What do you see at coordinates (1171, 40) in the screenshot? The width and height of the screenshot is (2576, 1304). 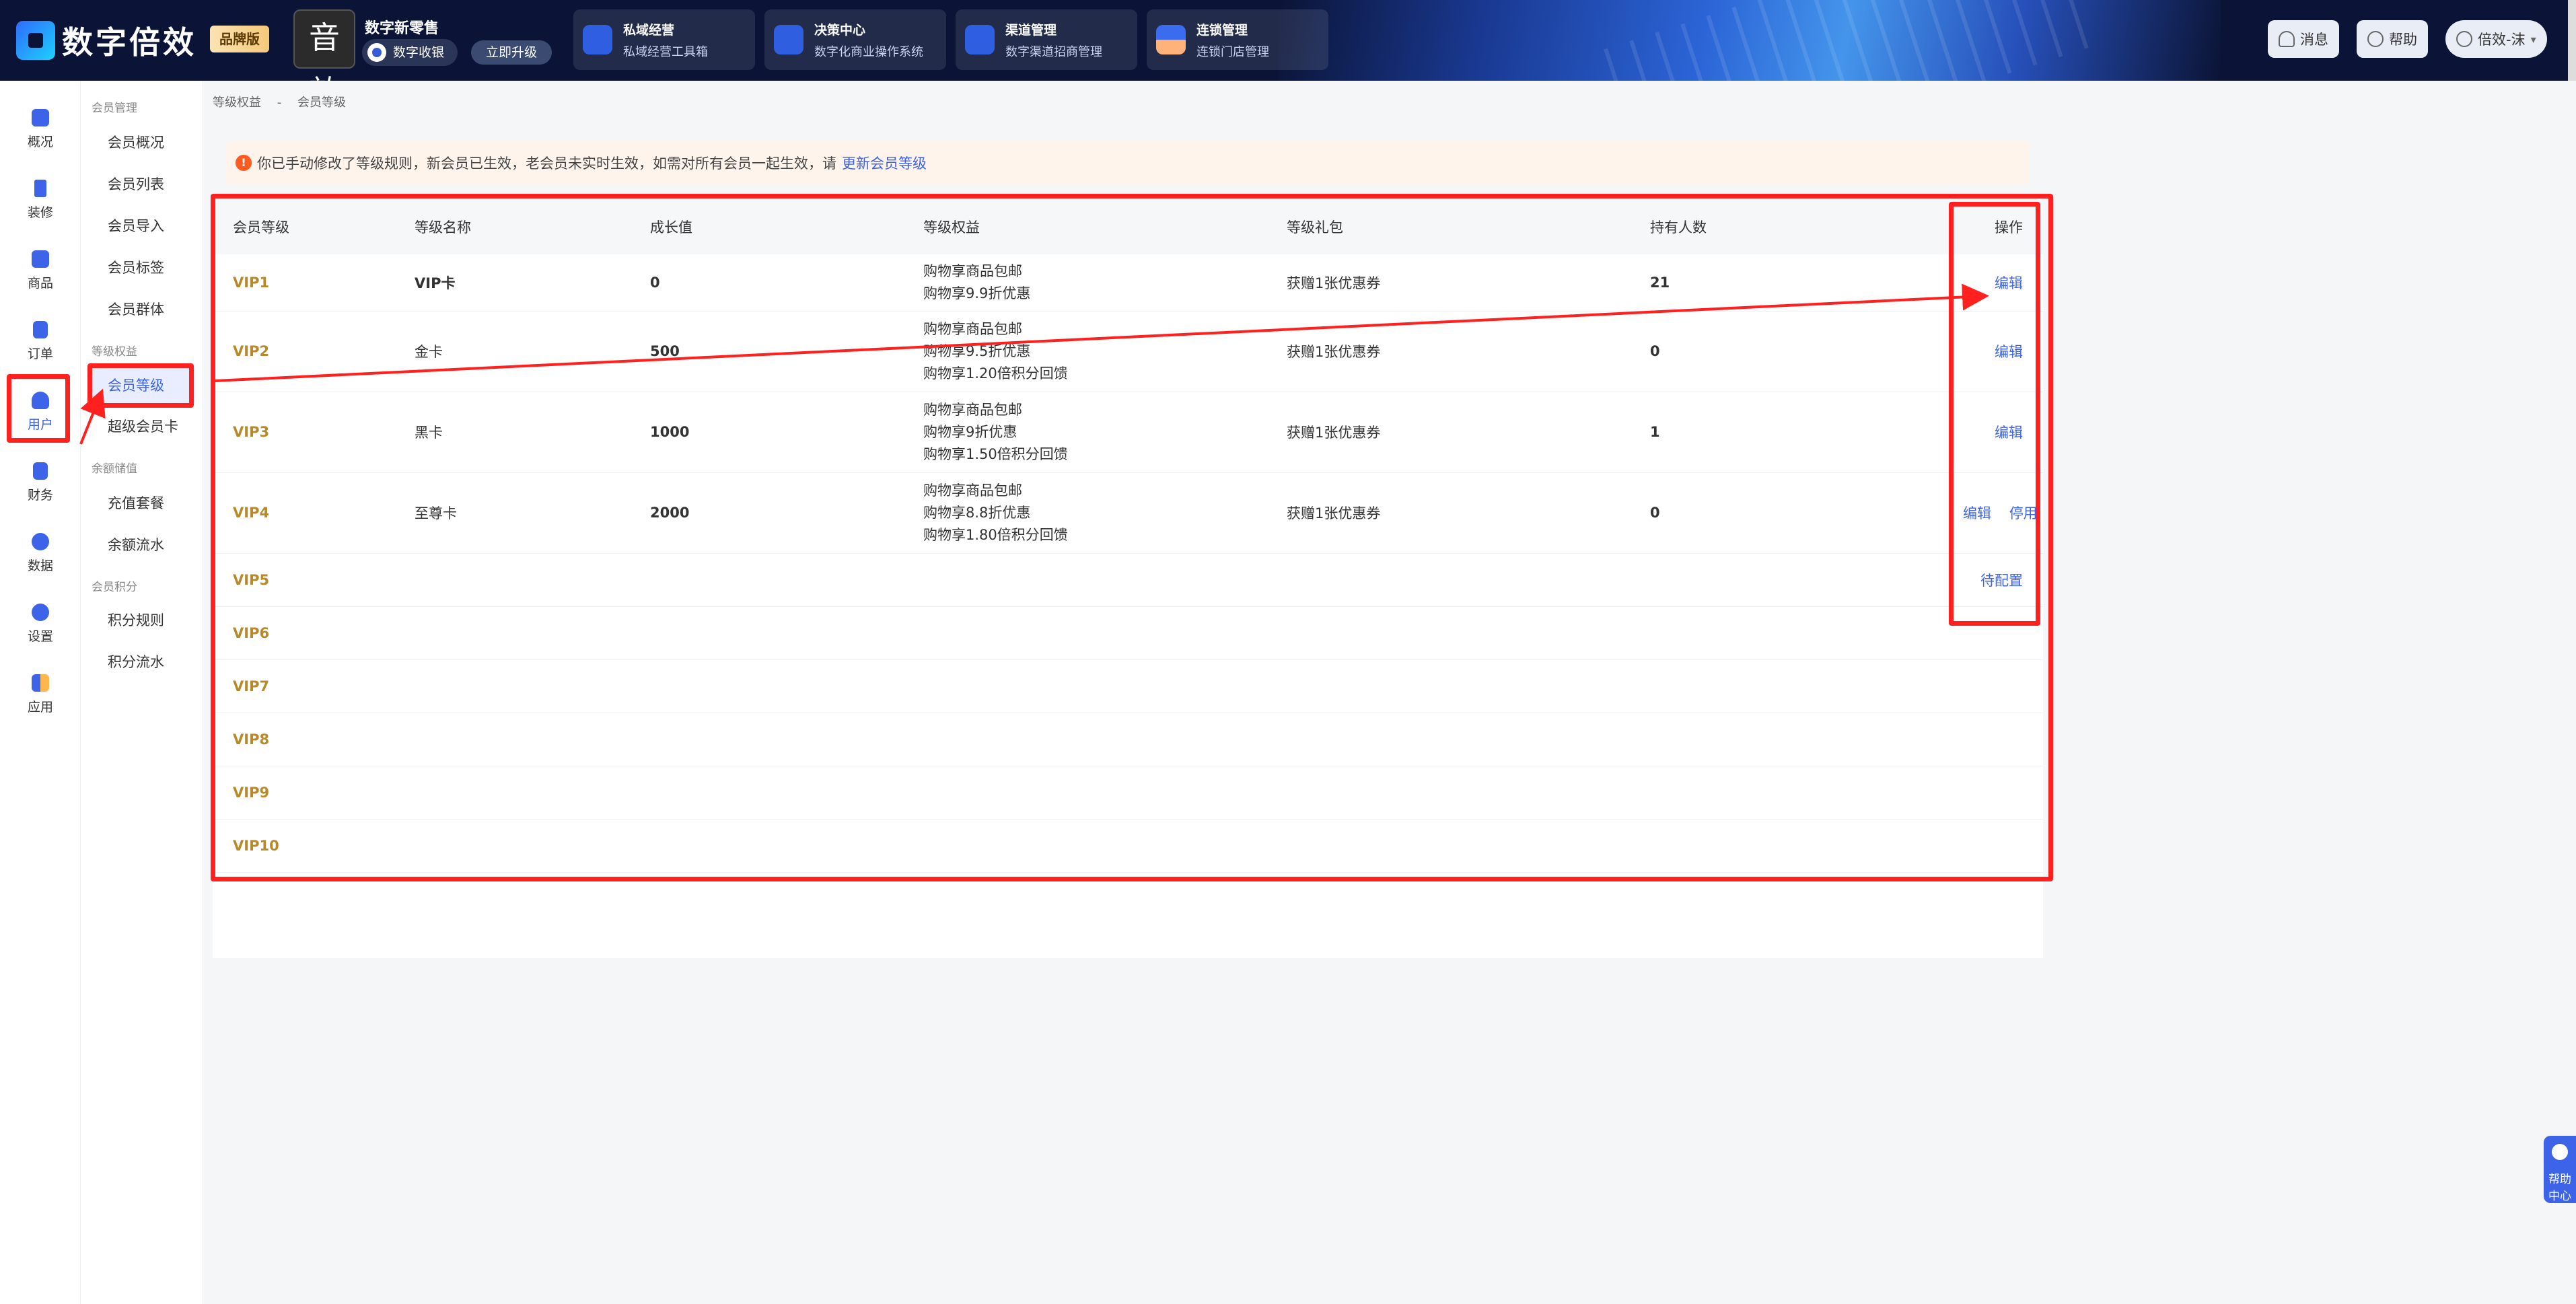 I see `store-icon` at bounding box center [1171, 40].